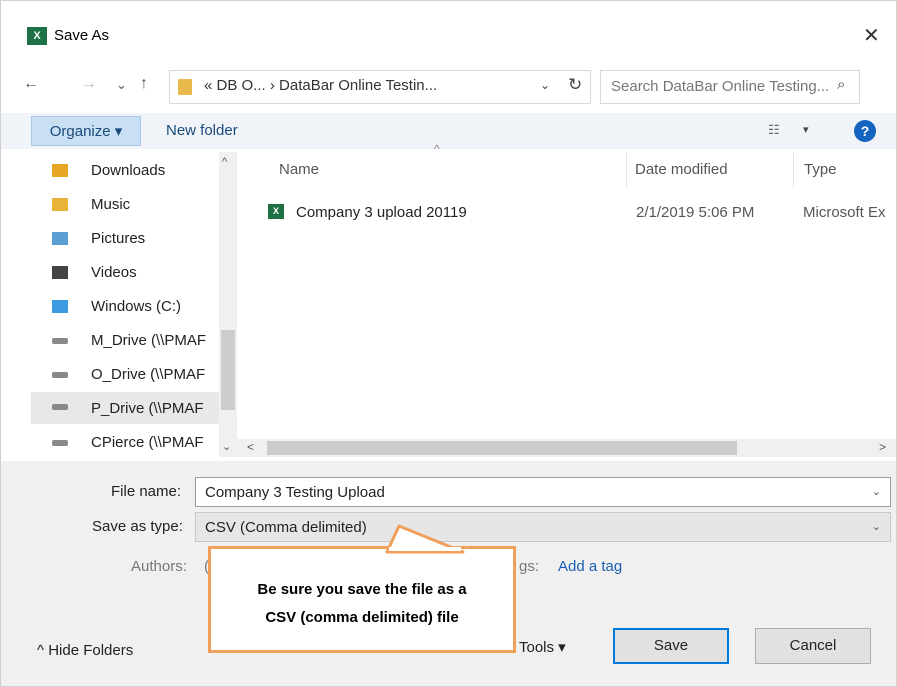  What do you see at coordinates (437, 149) in the screenshot?
I see `sort-arrow-icon: ^` at bounding box center [437, 149].